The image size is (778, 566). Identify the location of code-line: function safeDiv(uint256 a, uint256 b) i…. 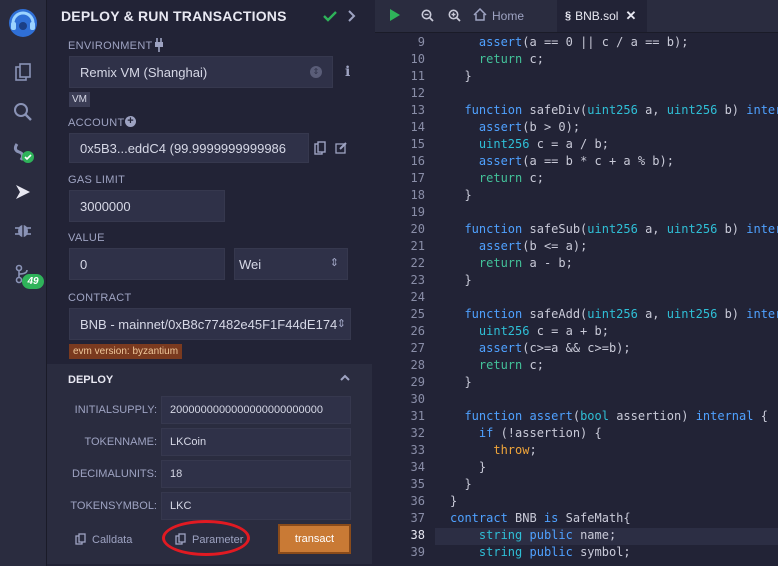
(621, 110).